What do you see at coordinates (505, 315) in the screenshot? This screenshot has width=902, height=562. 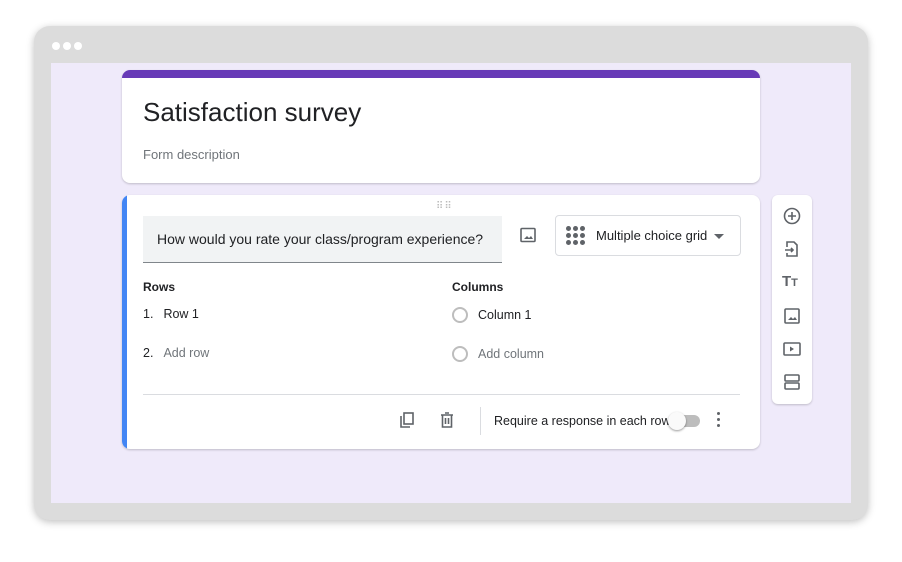 I see `column-label: Column 1` at bounding box center [505, 315].